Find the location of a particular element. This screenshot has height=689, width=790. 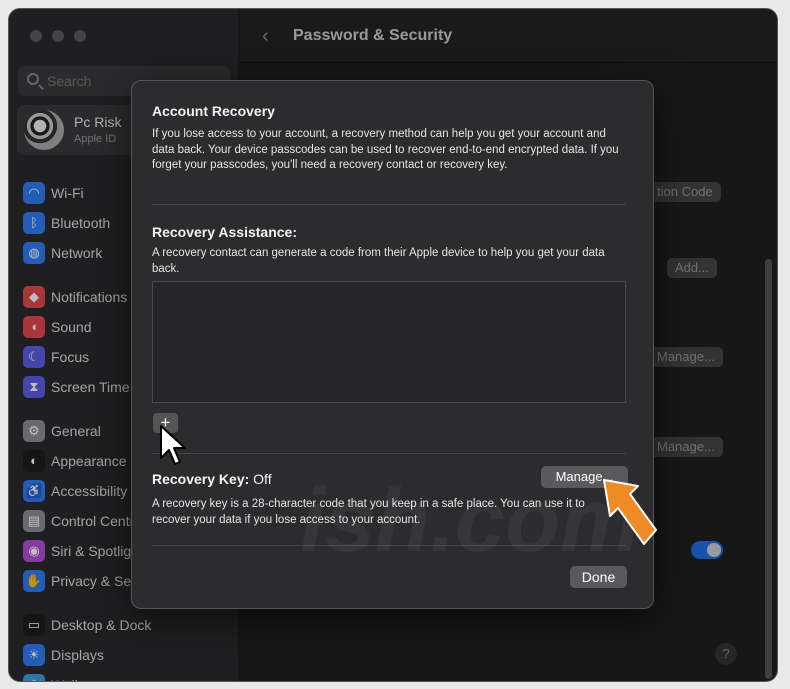

account-recovery-title: Account Recovery is located at coordinates (213, 111).